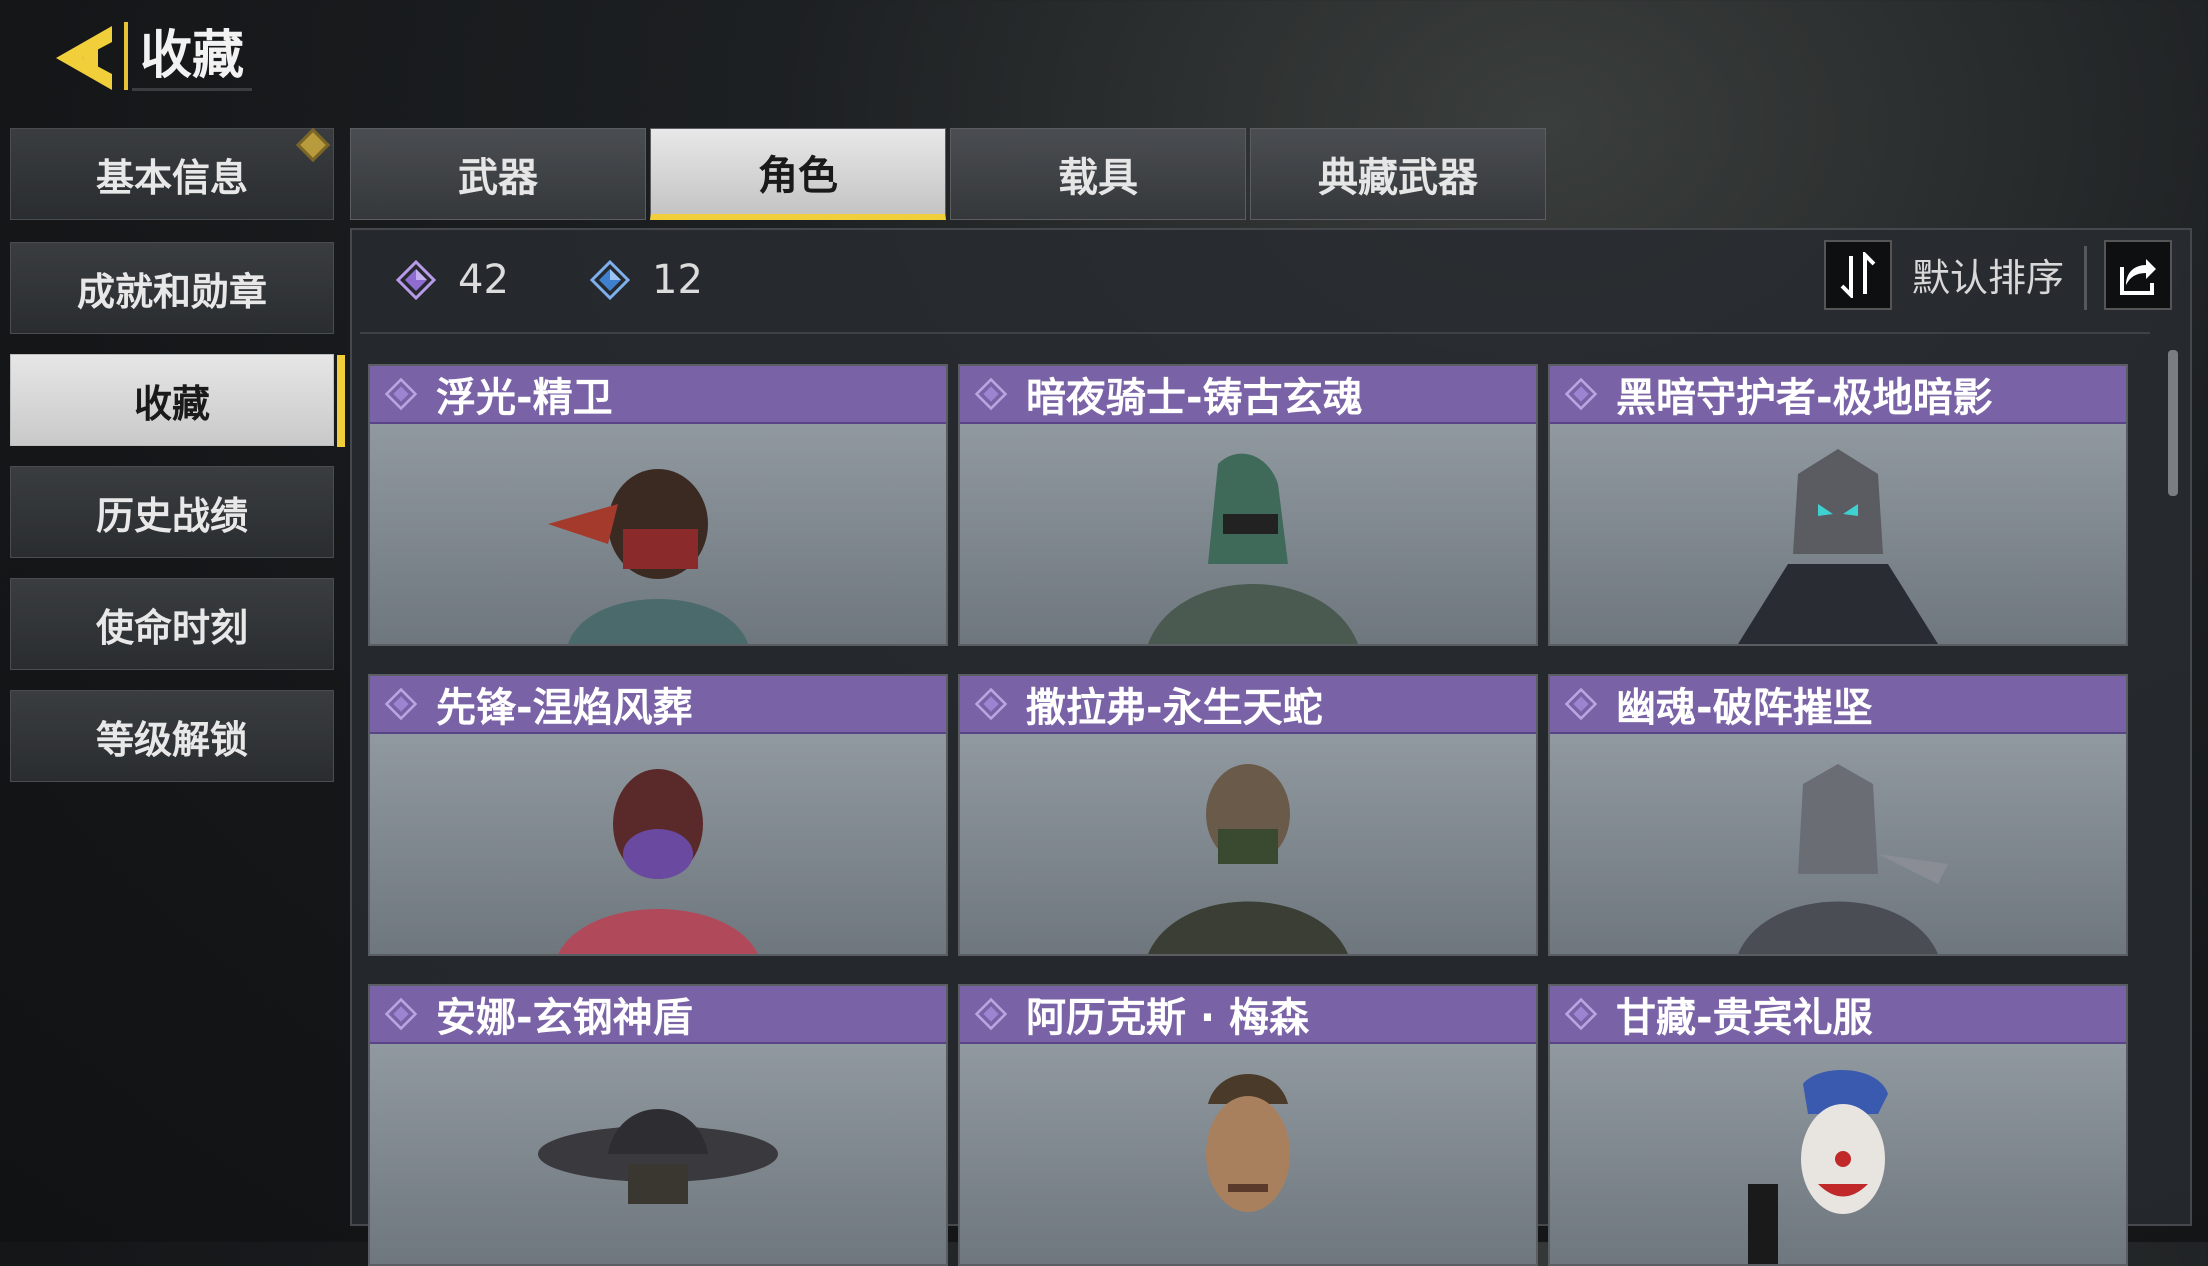  What do you see at coordinates (192, 57) in the screenshot?
I see `page-title: 收藏` at bounding box center [192, 57].